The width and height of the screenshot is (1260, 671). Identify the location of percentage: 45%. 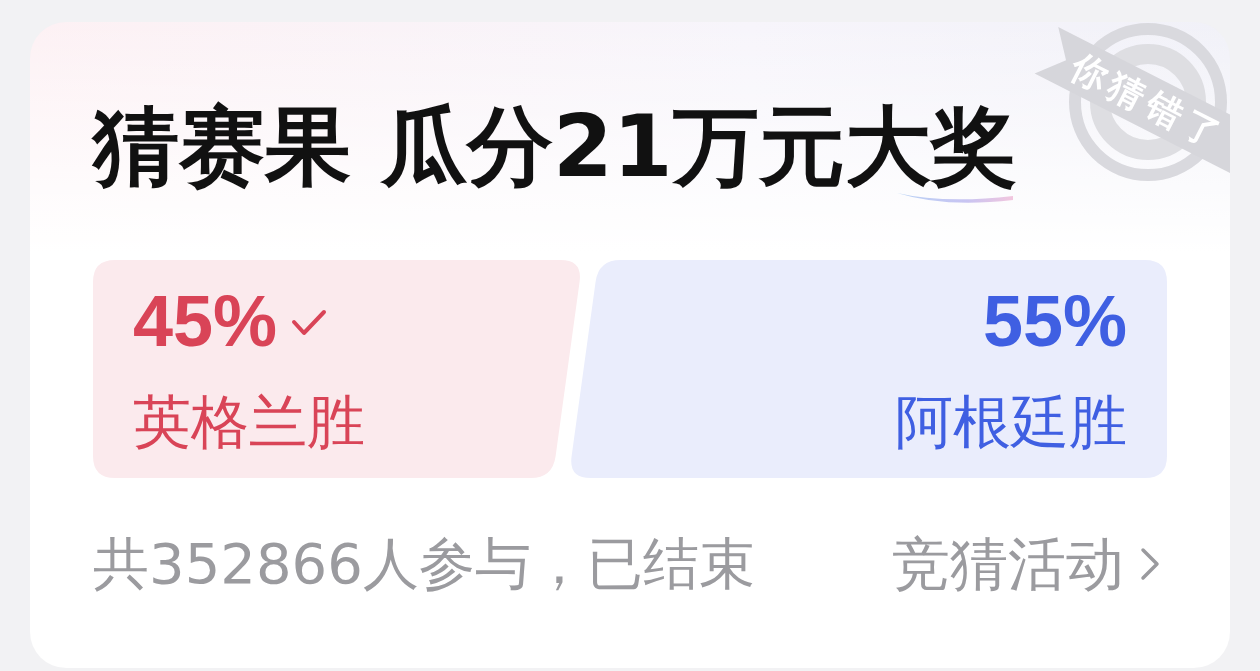
(205, 321).